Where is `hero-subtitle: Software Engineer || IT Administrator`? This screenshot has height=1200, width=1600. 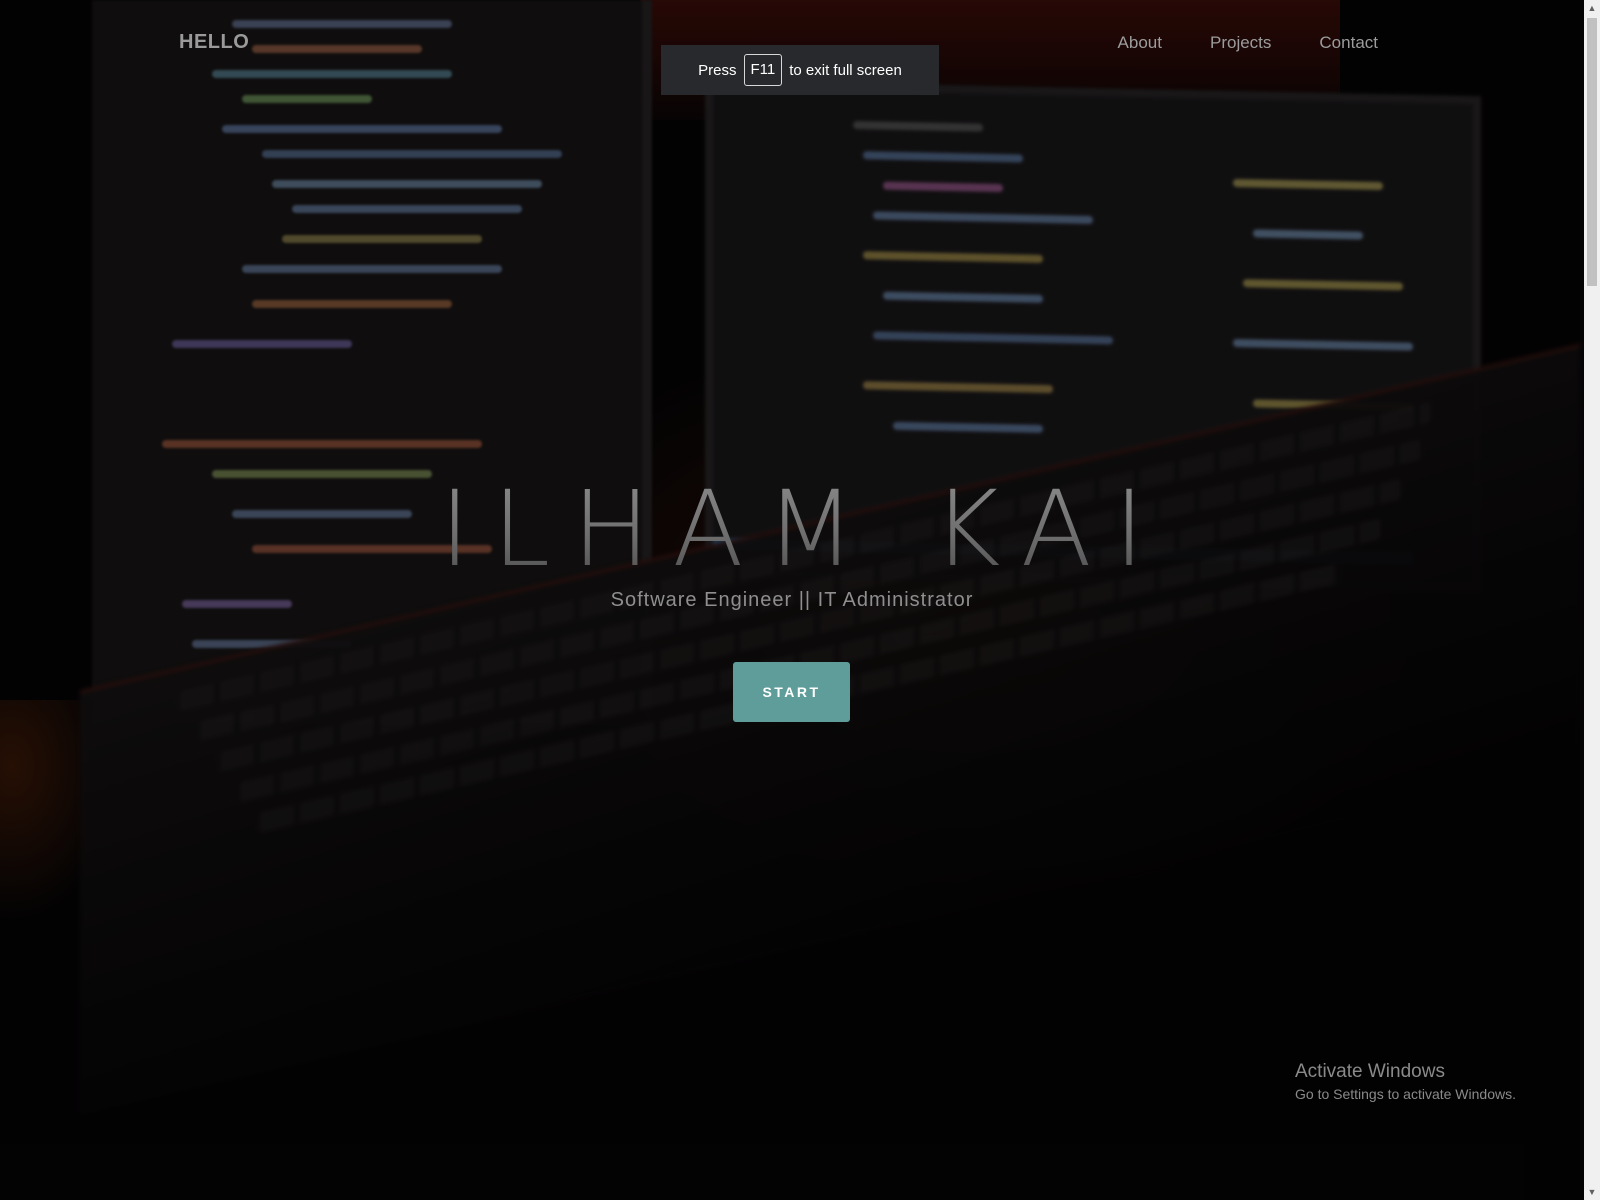
hero-subtitle: Software Engineer || IT Administrator is located at coordinates (792, 600).